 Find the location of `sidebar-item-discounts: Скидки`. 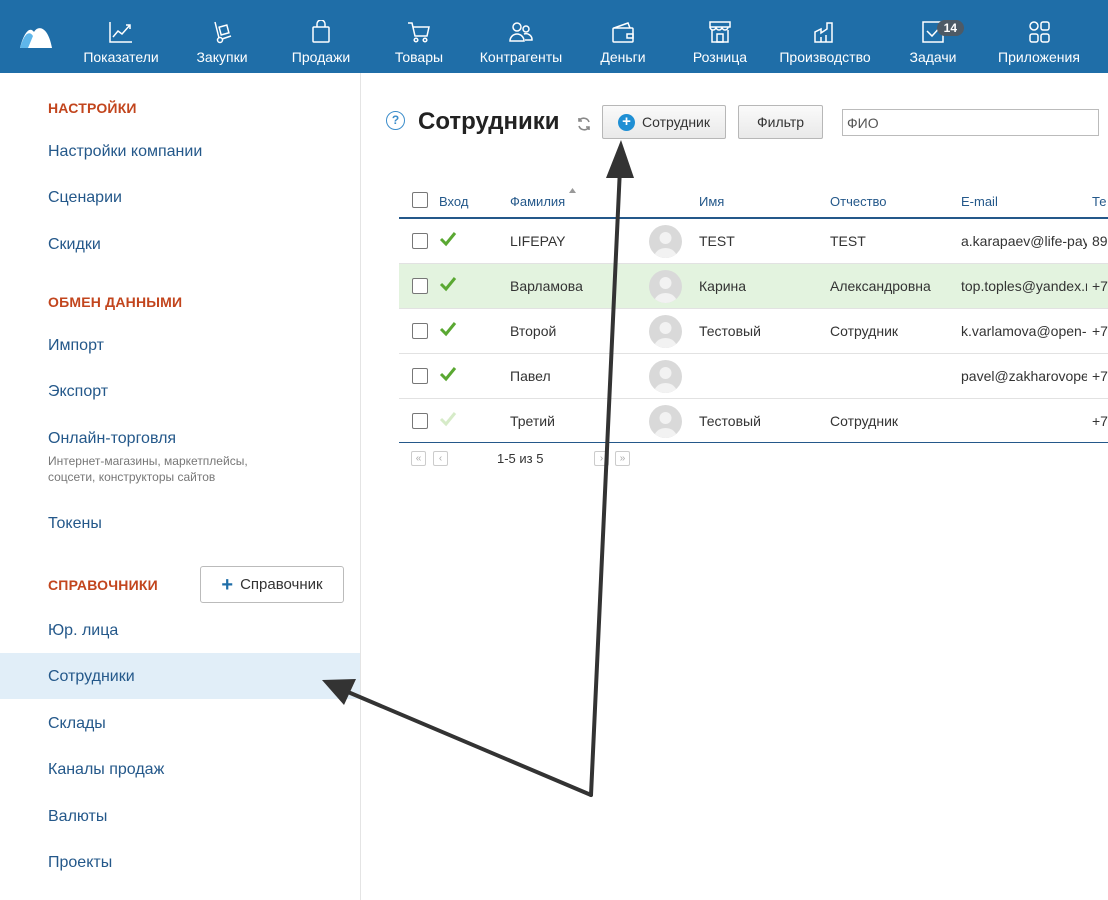

sidebar-item-discounts: Скидки is located at coordinates (74, 245).